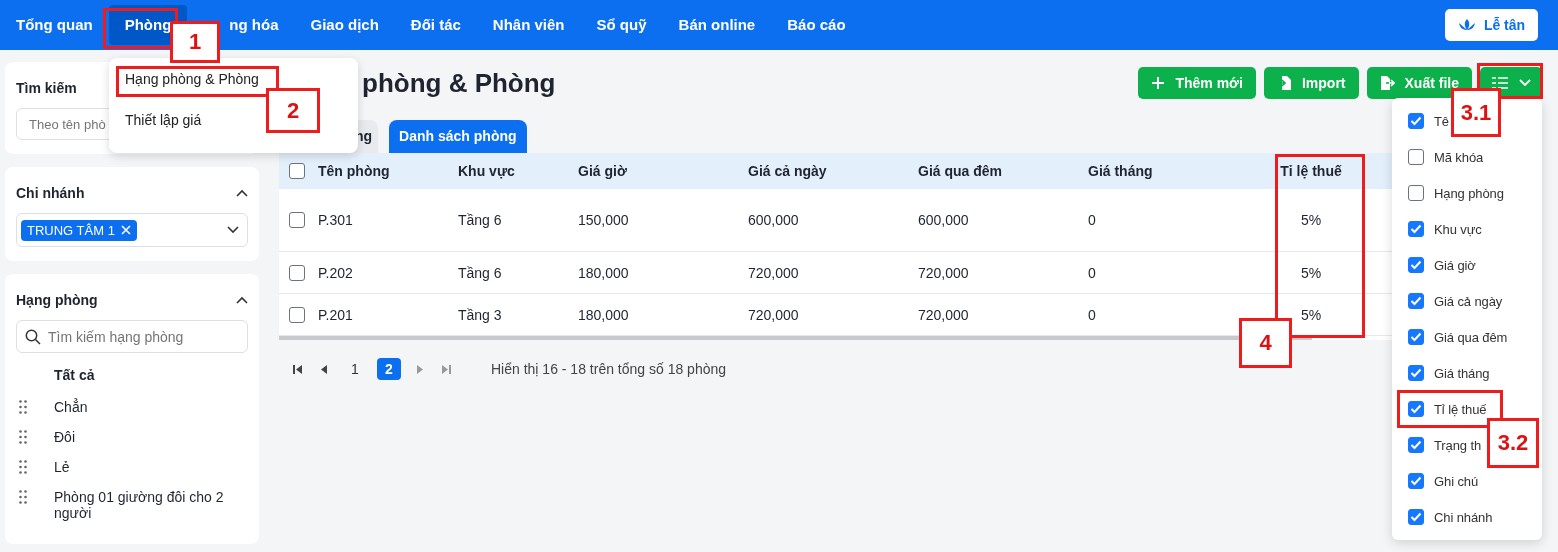  I want to click on room-class-item: Phòng 01 giường đôi cho 2 người, so click(139, 505).